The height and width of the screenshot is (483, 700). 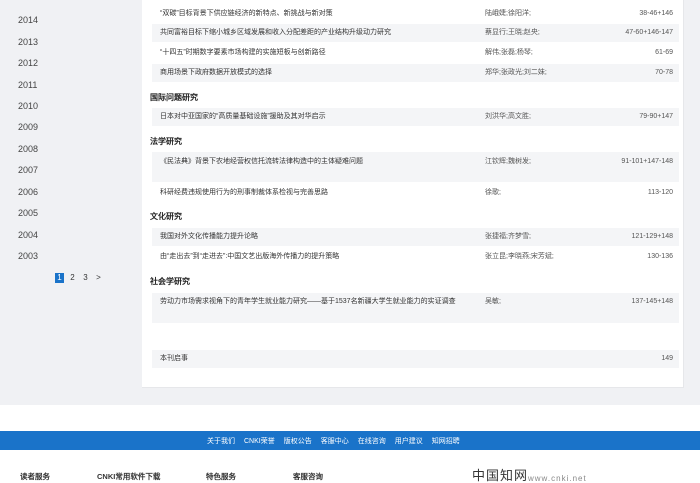 What do you see at coordinates (305, 256) in the screenshot?
I see `article-title-link: 由“走出去”到“走进去”:中国文艺出版海外传播力的提升策略` at bounding box center [305, 256].